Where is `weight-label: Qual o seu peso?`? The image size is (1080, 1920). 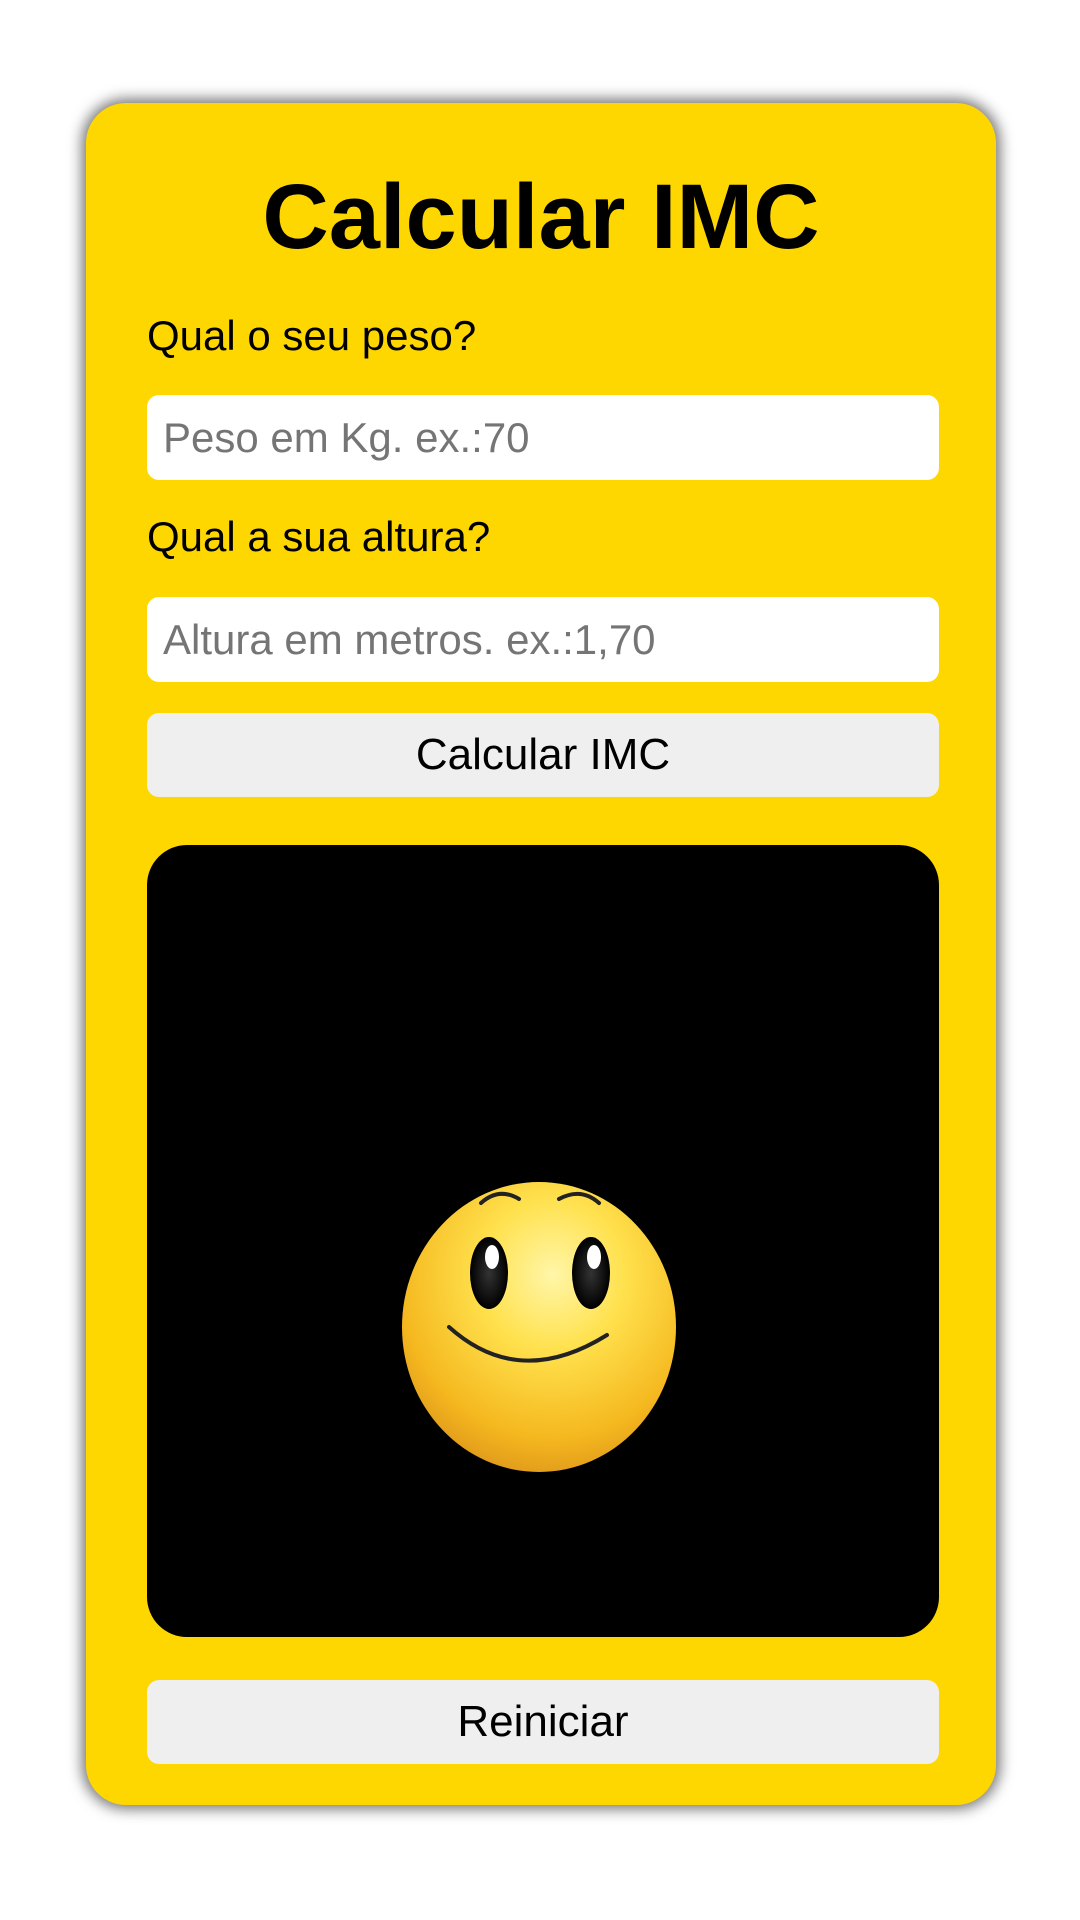
weight-label: Qual o seu peso? is located at coordinates (312, 335).